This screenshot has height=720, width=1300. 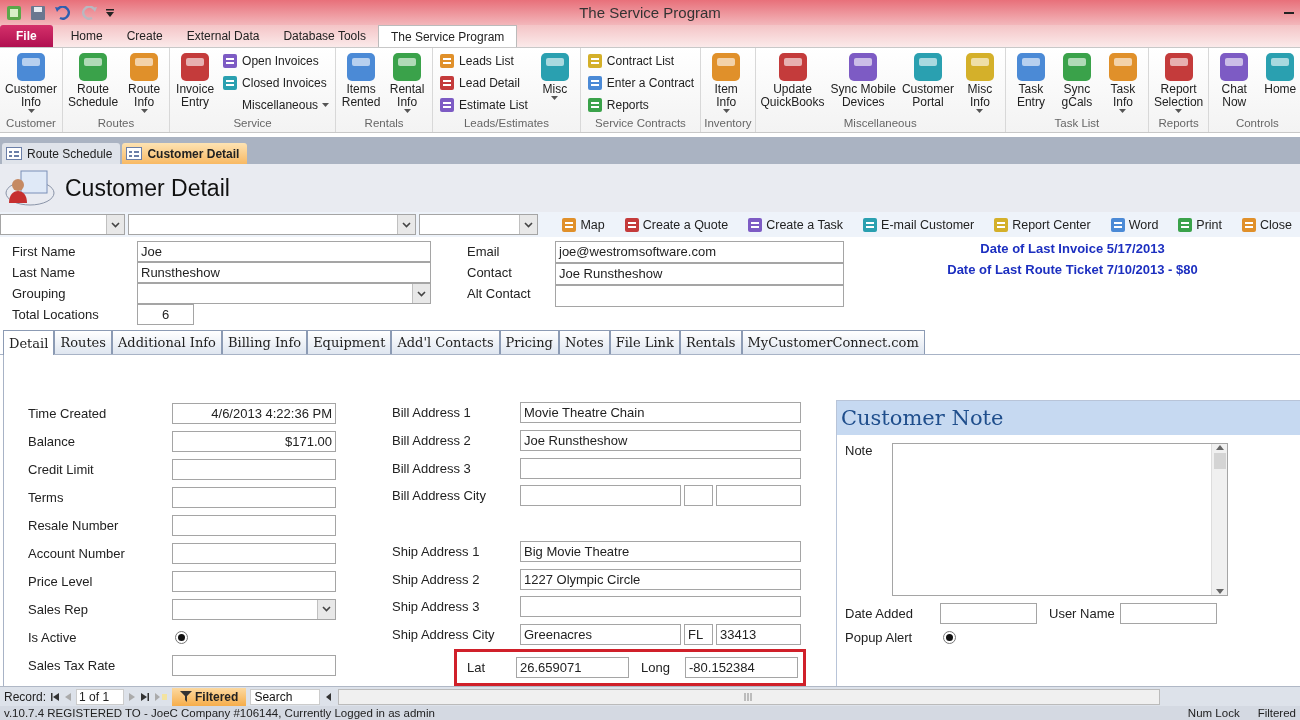 I want to click on form-tab: Detail, so click(x=29, y=342).